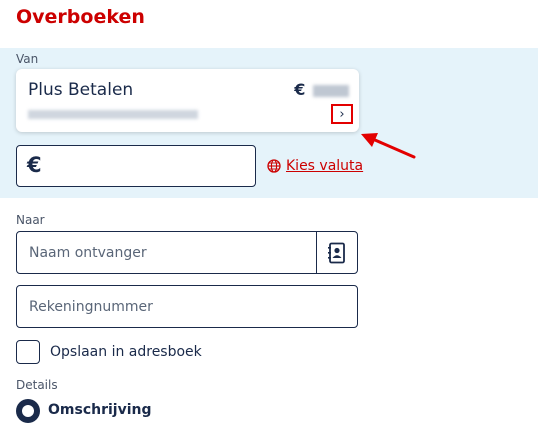 Image resolution: width=538 pixels, height=429 pixels. Describe the element at coordinates (37, 385) in the screenshot. I see `details-label: Details` at that location.